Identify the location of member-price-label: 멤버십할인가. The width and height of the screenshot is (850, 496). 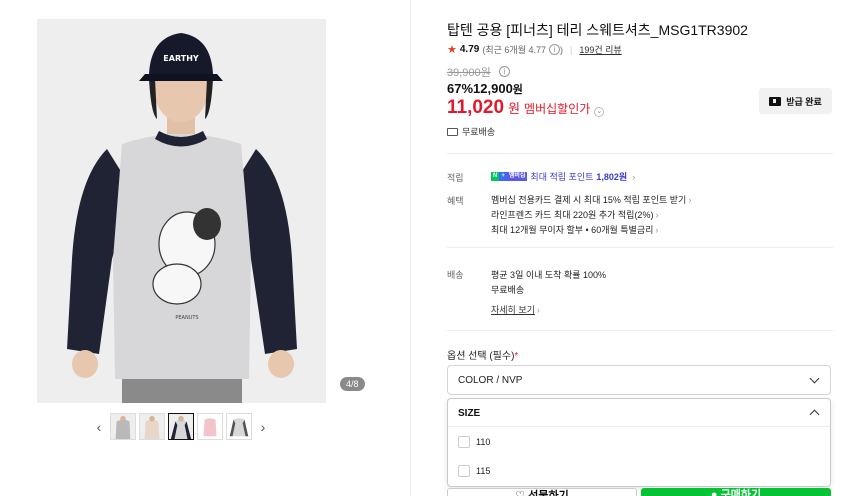
(557, 109).